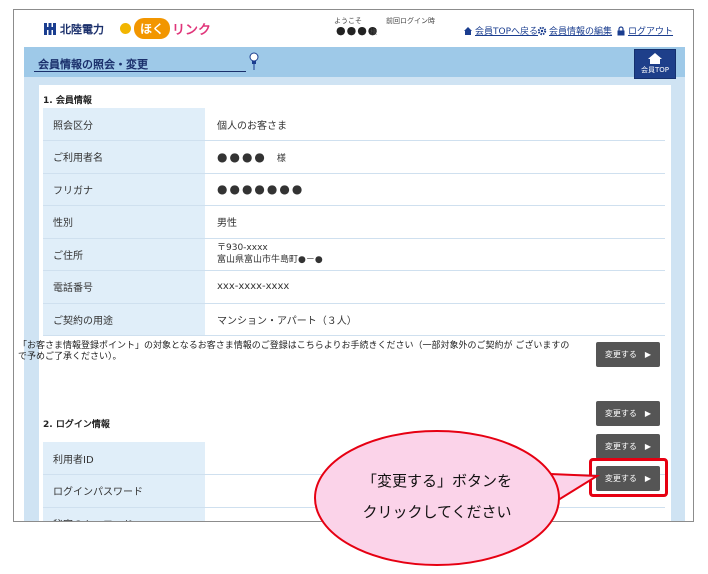 The image size is (708, 574). I want to click on edit-member-link-label: 会員情報の編集, so click(581, 32).